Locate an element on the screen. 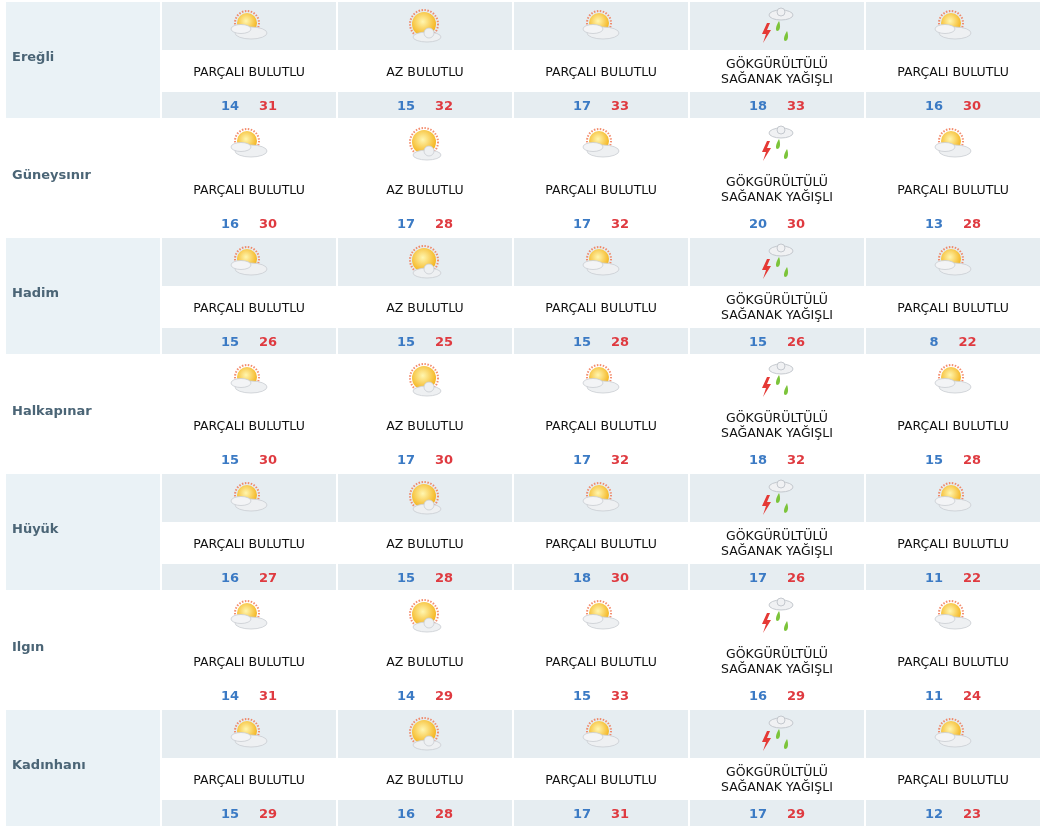 Image resolution: width=1052 pixels, height=837 pixels. city-name: Hadim is located at coordinates (35, 292).